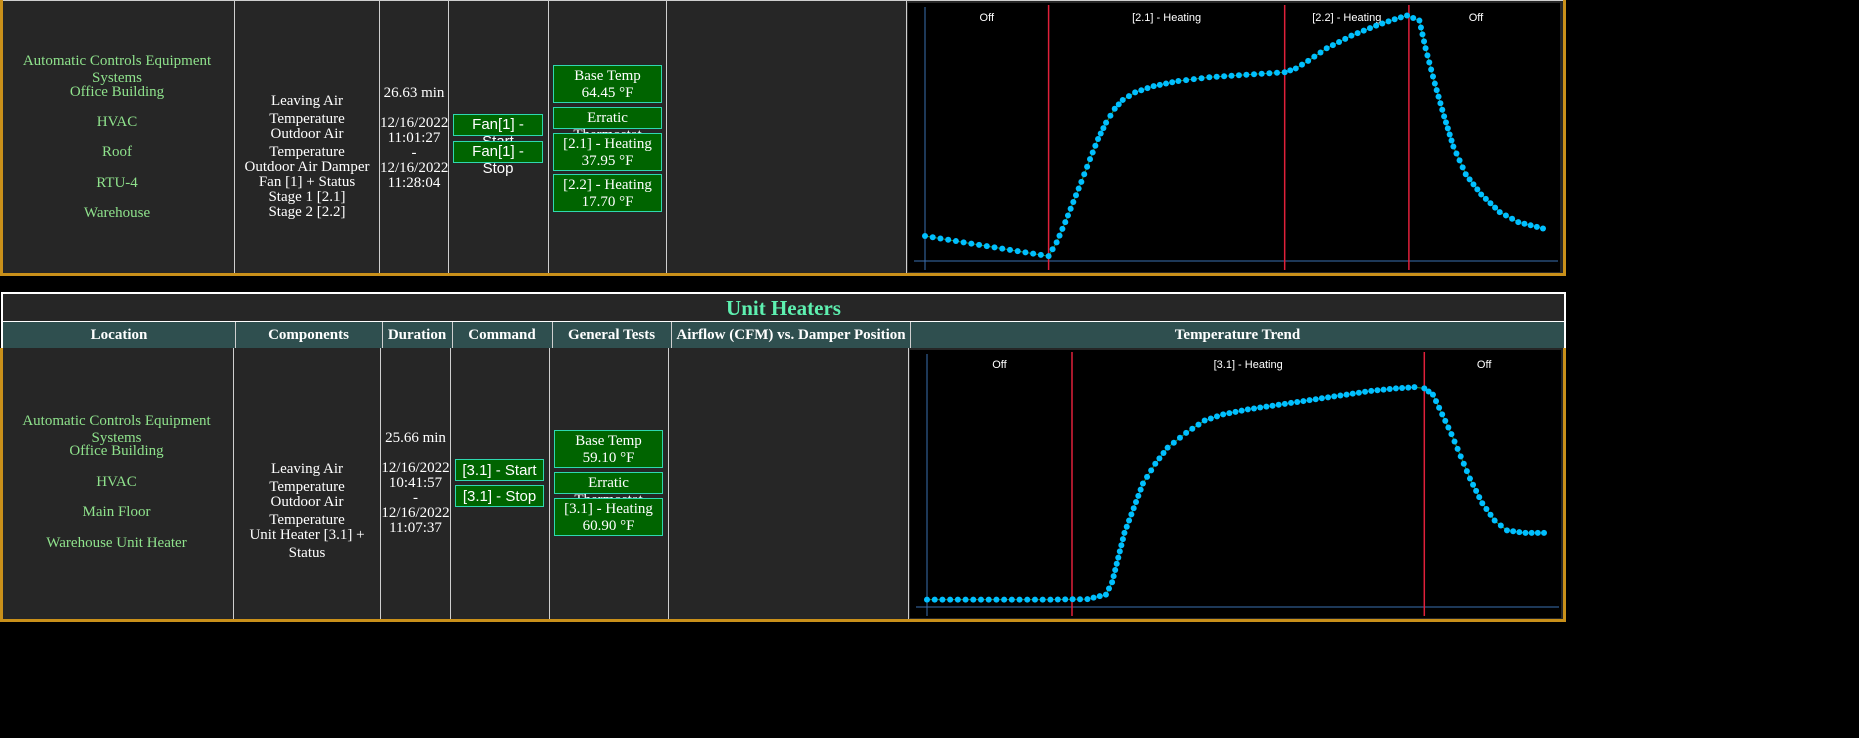 This screenshot has width=1859, height=738. What do you see at coordinates (498, 132) in the screenshot?
I see `fan-start-button: Fan[1] - Start` at bounding box center [498, 132].